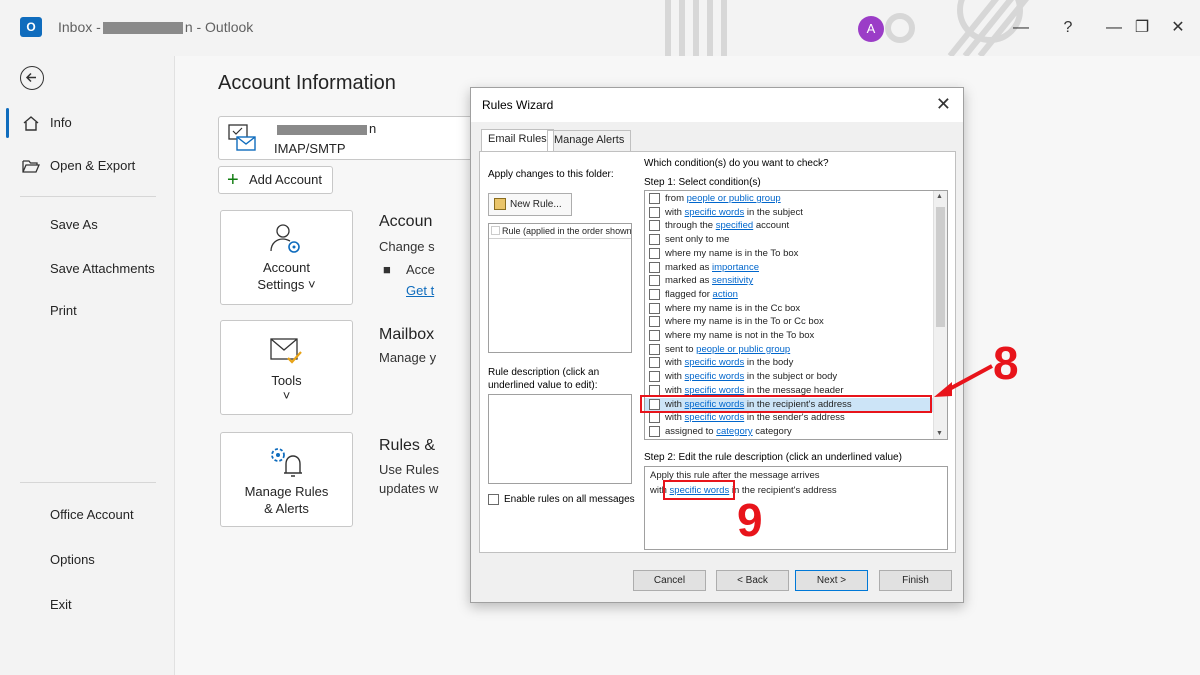 The width and height of the screenshot is (1200, 675). Describe the element at coordinates (1178, 28) in the screenshot. I see `close-button: ✕` at that location.